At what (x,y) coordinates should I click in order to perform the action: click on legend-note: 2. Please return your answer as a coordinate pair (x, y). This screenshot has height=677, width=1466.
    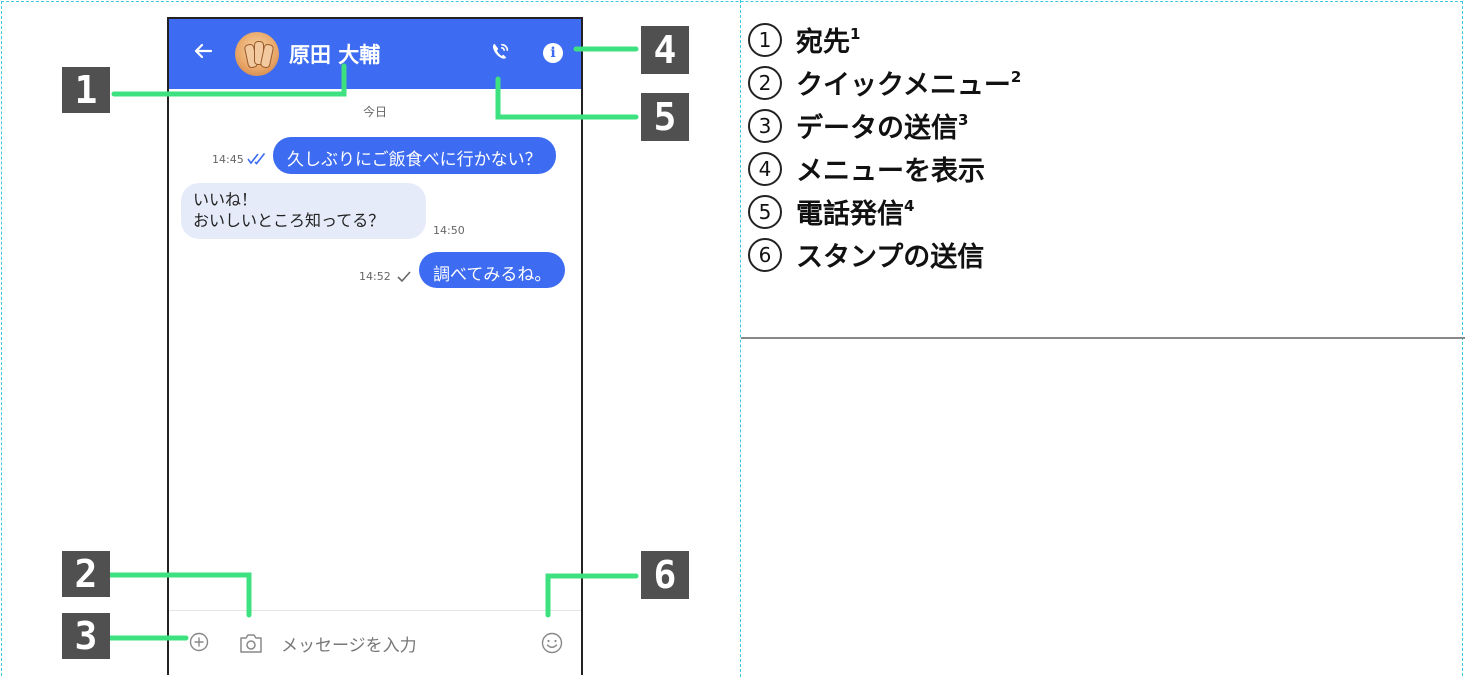
    Looking at the image, I should click on (1016, 76).